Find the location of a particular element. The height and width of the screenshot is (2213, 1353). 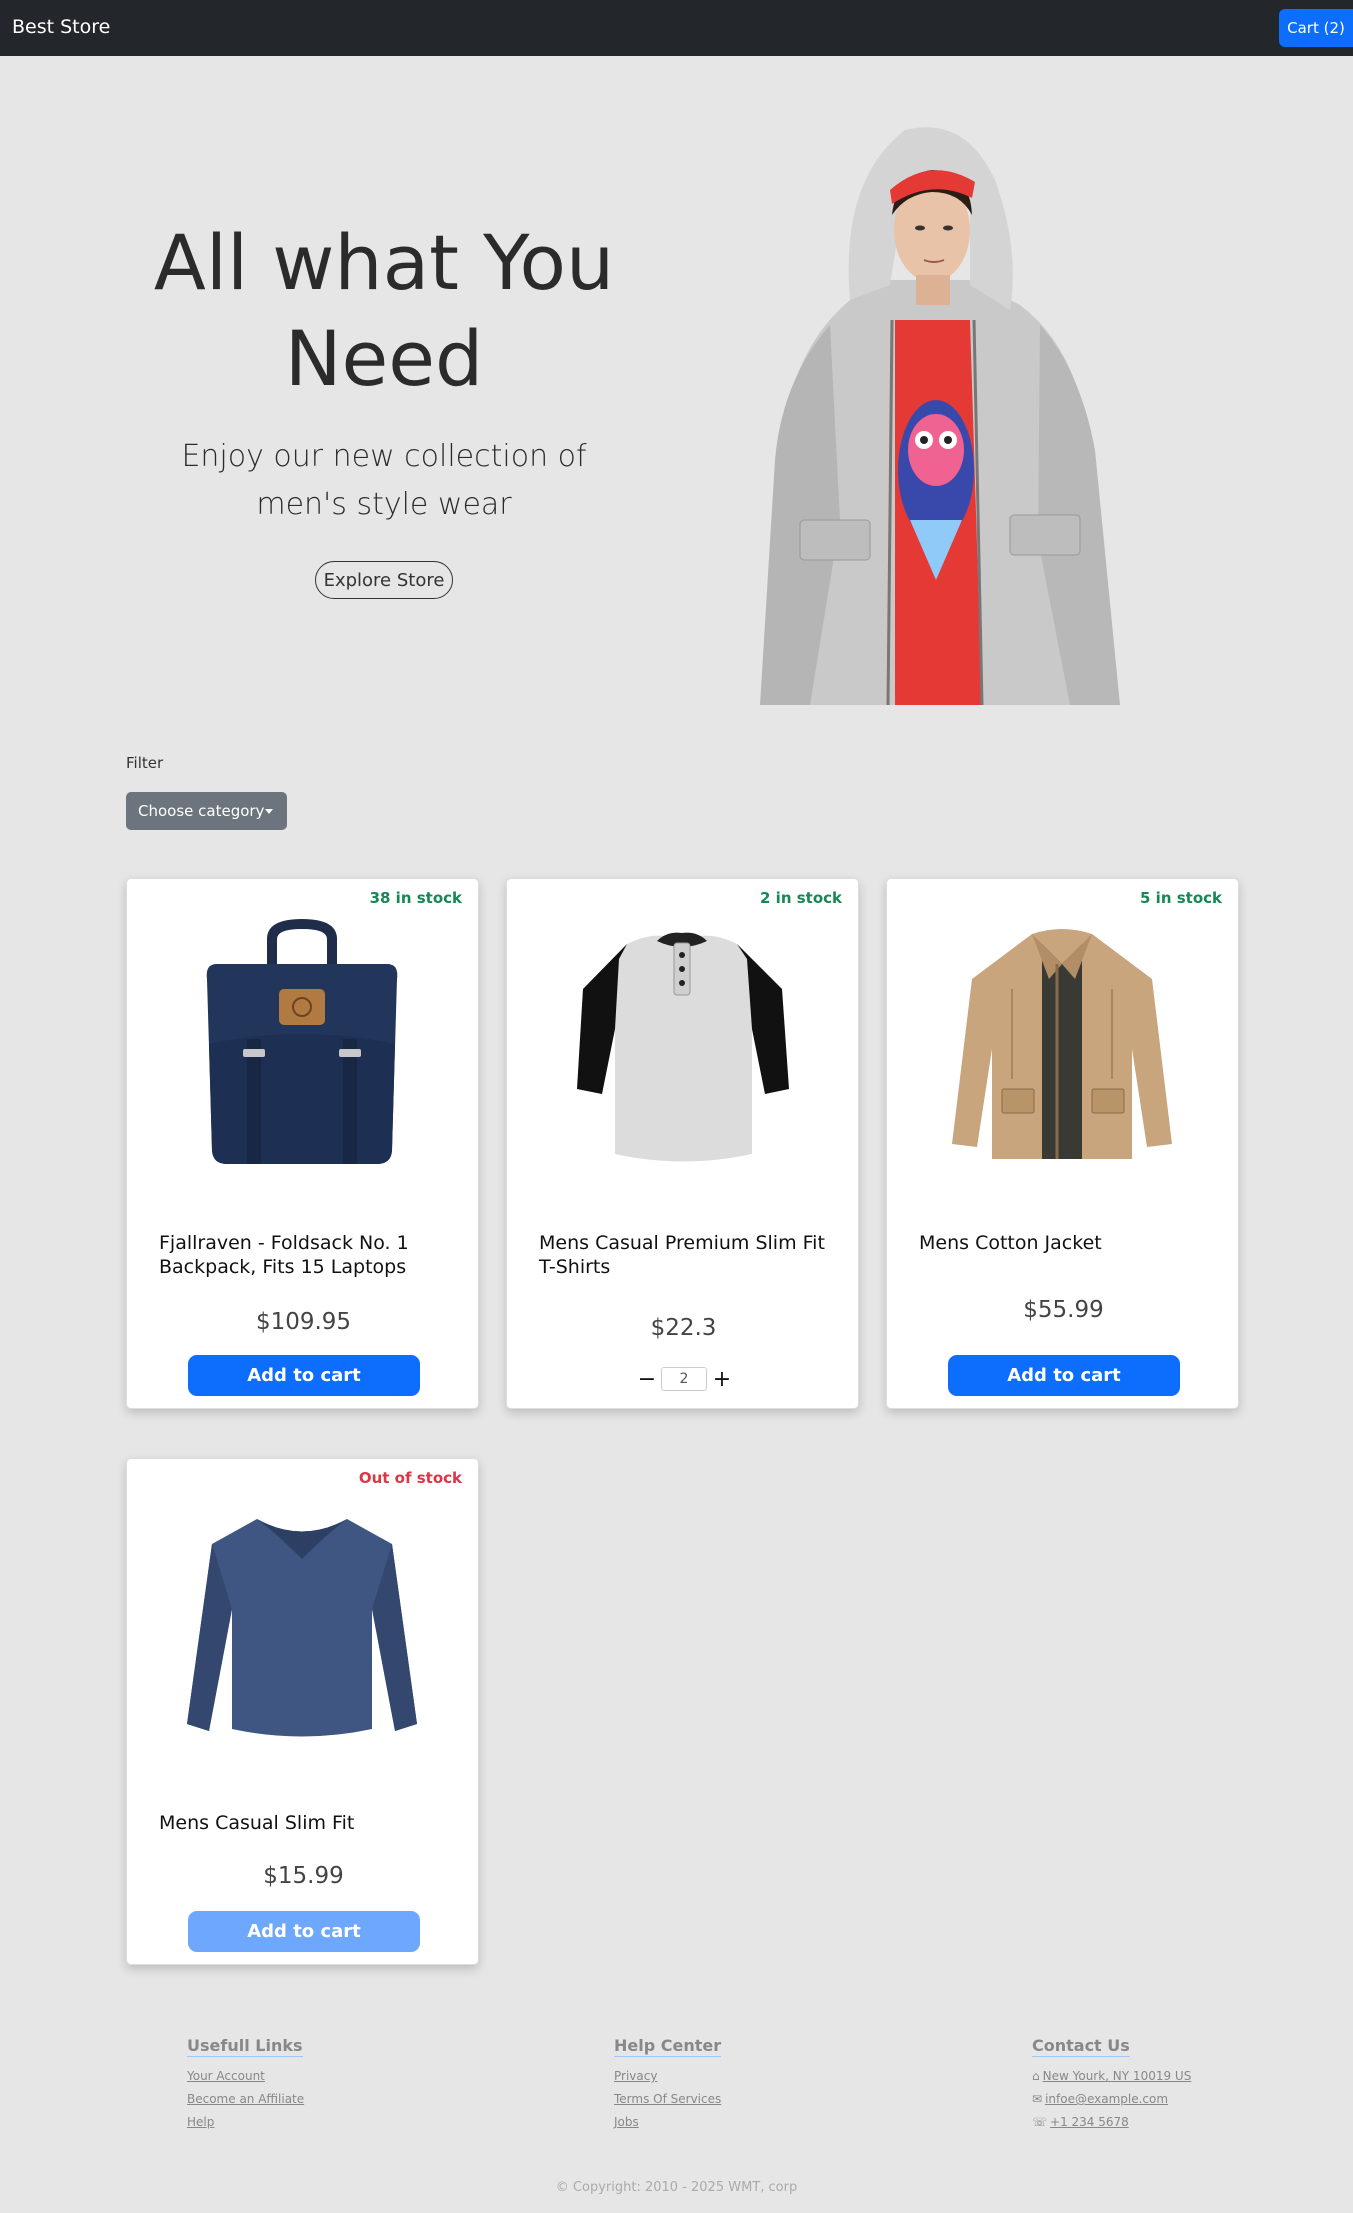

quantity-input is located at coordinates (684, 1379).